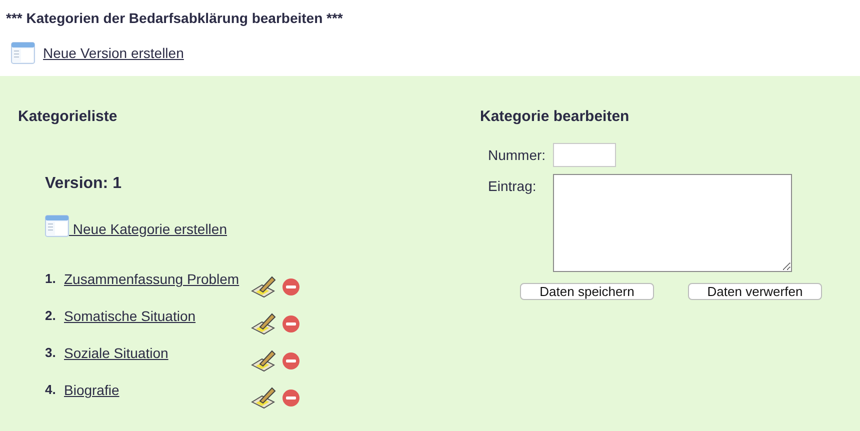 The height and width of the screenshot is (431, 860). What do you see at coordinates (174, 17) in the screenshot?
I see `page-title: *** Kategorien der Bedarfsabklärung bearbeiten ***` at bounding box center [174, 17].